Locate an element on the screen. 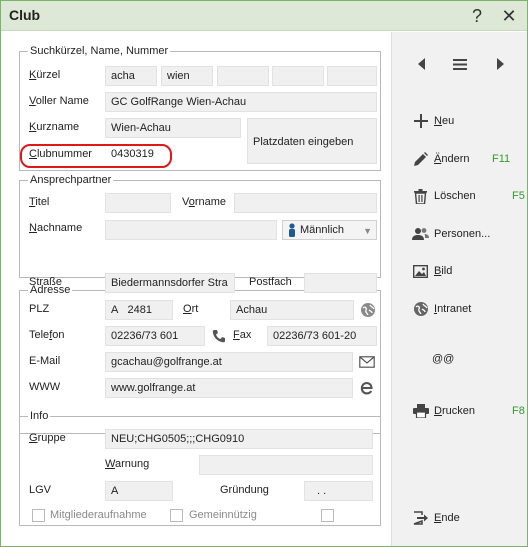  mail-icon is located at coordinates (367, 362).